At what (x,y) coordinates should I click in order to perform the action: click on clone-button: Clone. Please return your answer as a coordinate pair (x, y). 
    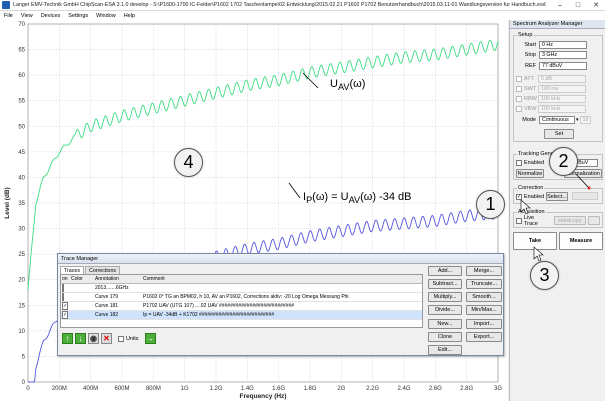
    Looking at the image, I should click on (445, 337).